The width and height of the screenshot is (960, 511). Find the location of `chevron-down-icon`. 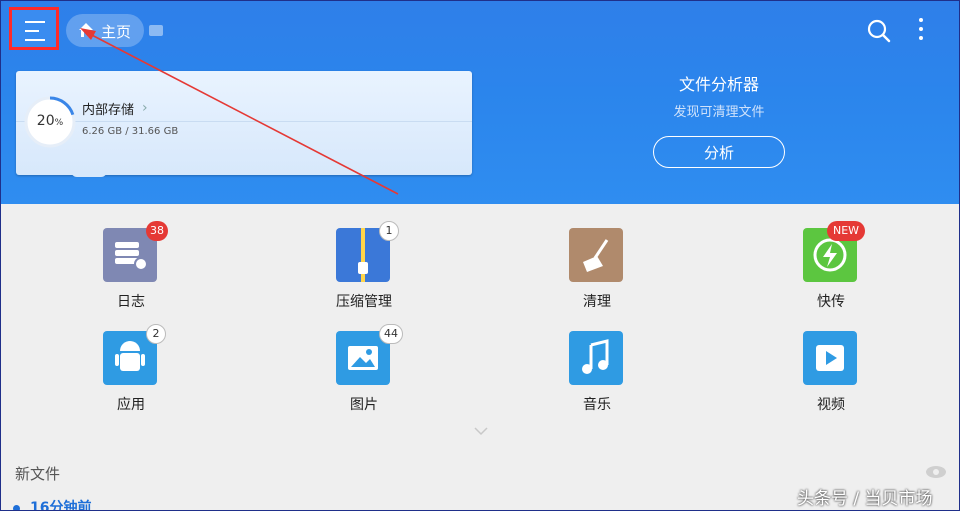

chevron-down-icon is located at coordinates (481, 431).